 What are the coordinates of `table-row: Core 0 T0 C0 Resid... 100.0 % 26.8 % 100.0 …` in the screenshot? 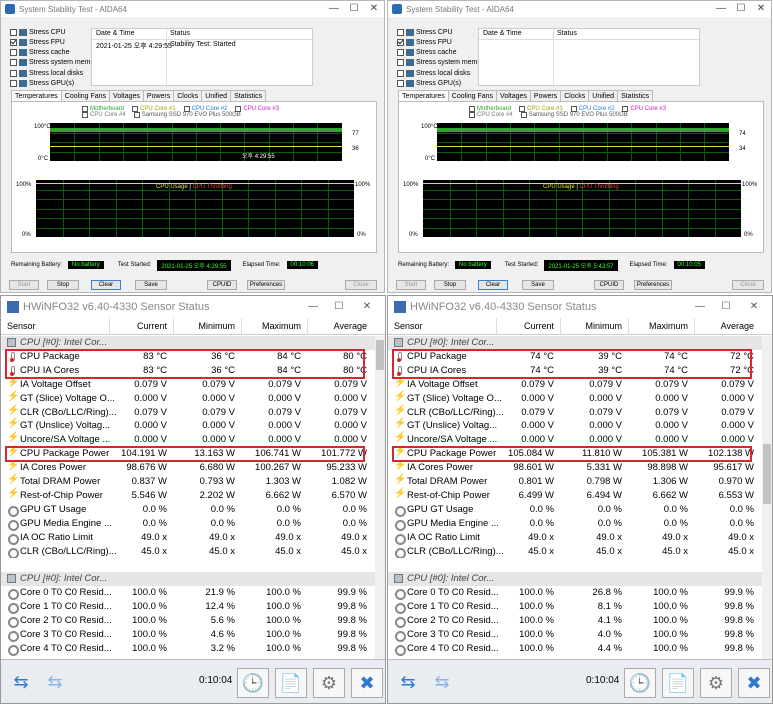 It's located at (580, 593).